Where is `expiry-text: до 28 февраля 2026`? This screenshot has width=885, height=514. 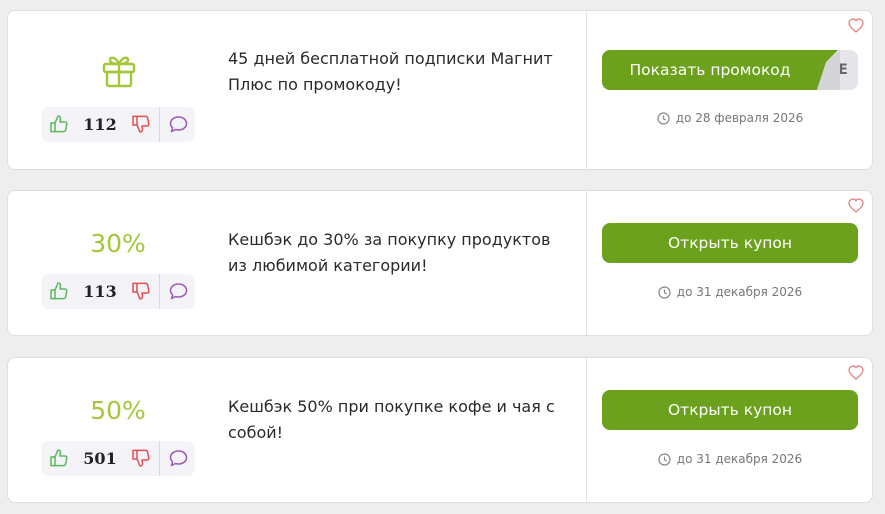
expiry-text: до 28 февраля 2026 is located at coordinates (739, 118).